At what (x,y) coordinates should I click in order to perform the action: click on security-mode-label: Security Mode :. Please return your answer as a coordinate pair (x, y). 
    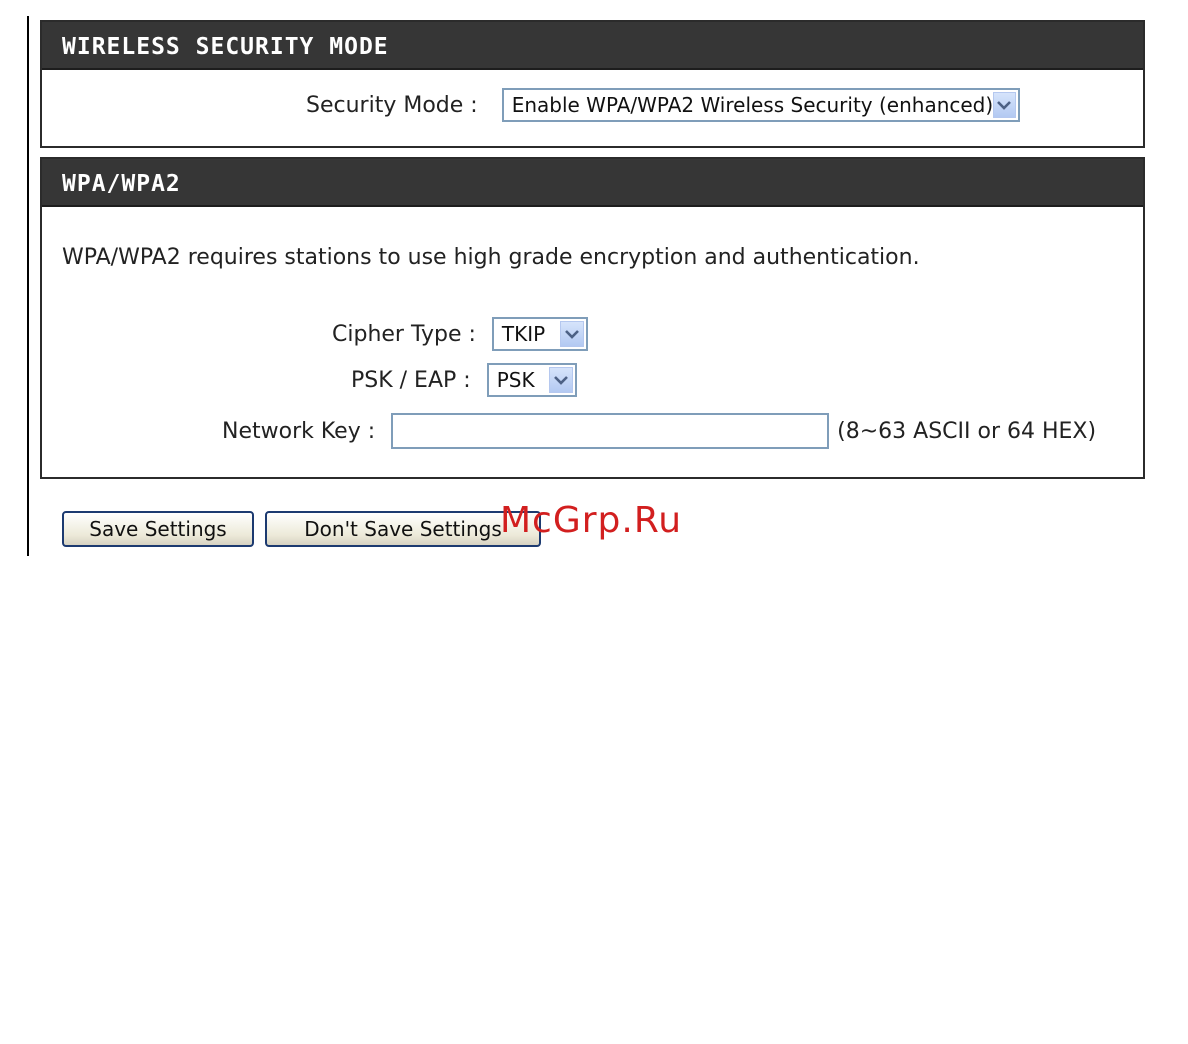
    Looking at the image, I should click on (392, 105).